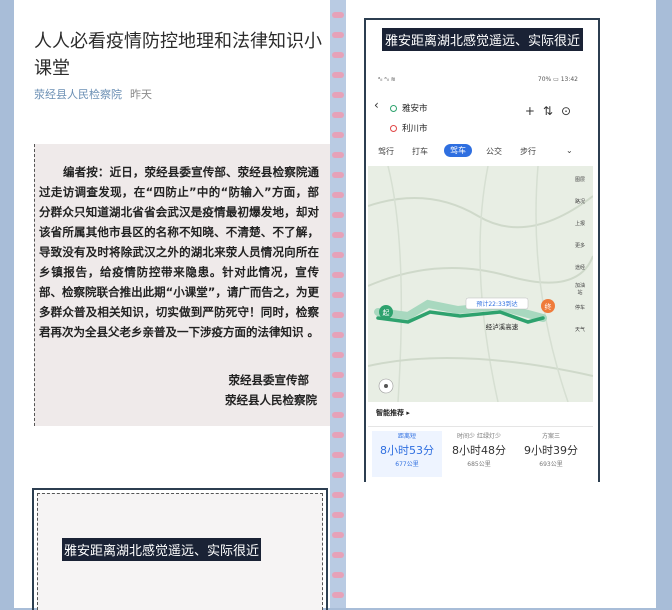 Image resolution: width=672 pixels, height=610 pixels. Describe the element at coordinates (557, 79) in the screenshot. I see `battery-time: 70% ▭ 13:42` at that location.